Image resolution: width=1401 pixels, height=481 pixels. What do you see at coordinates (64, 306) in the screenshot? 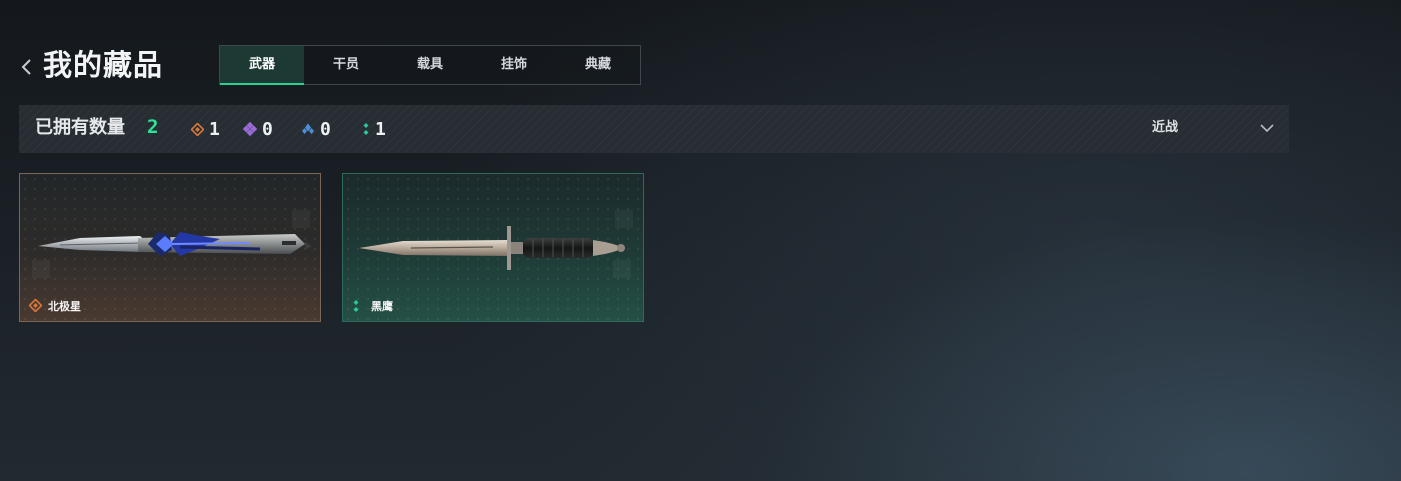
I see `item-name: 北极星` at bounding box center [64, 306].